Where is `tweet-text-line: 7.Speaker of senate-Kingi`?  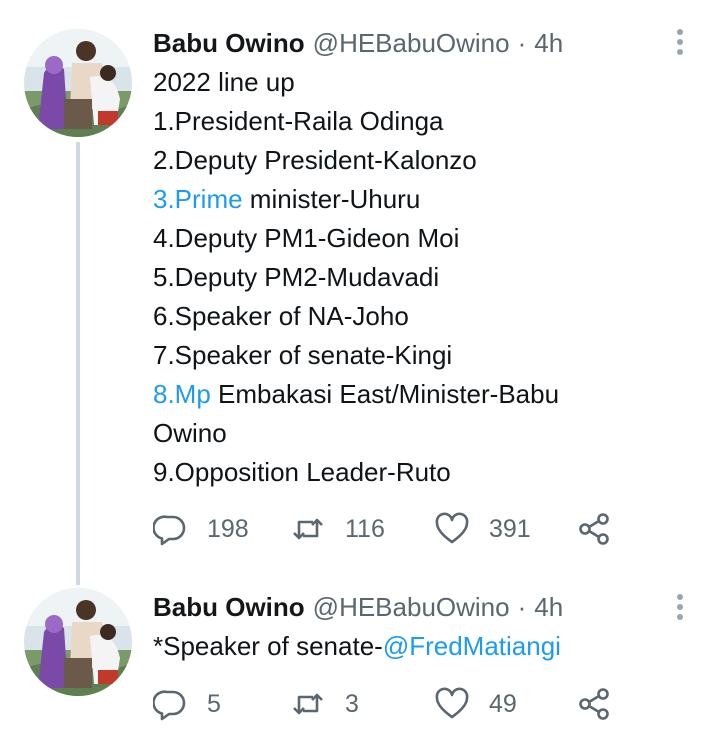 tweet-text-line: 7.Speaker of senate-Kingi is located at coordinates (303, 355).